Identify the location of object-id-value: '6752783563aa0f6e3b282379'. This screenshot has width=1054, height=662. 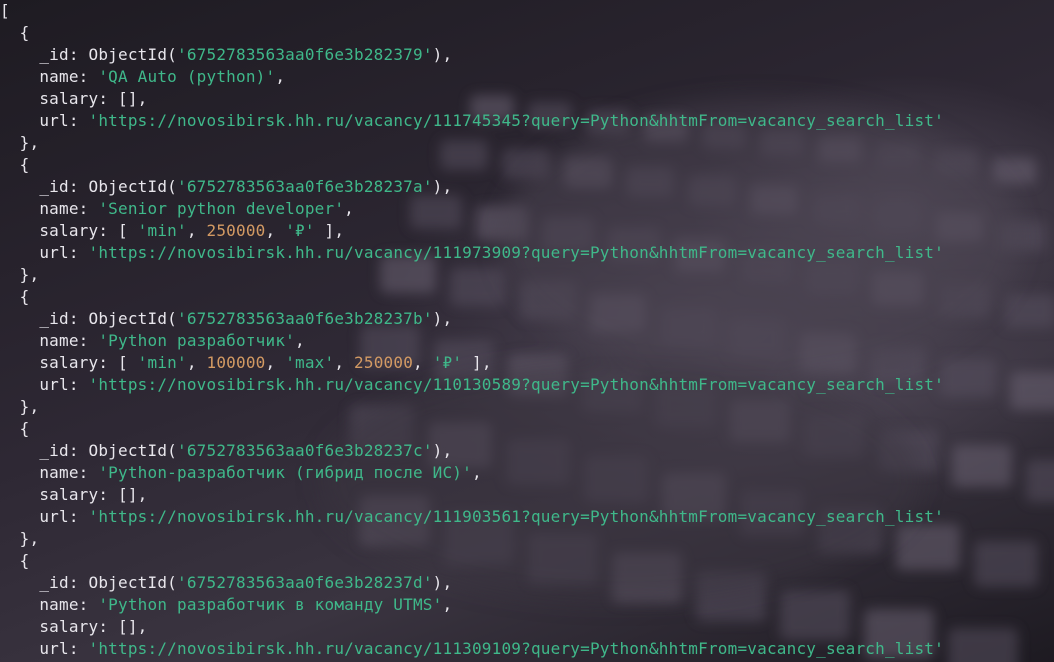
(305, 54).